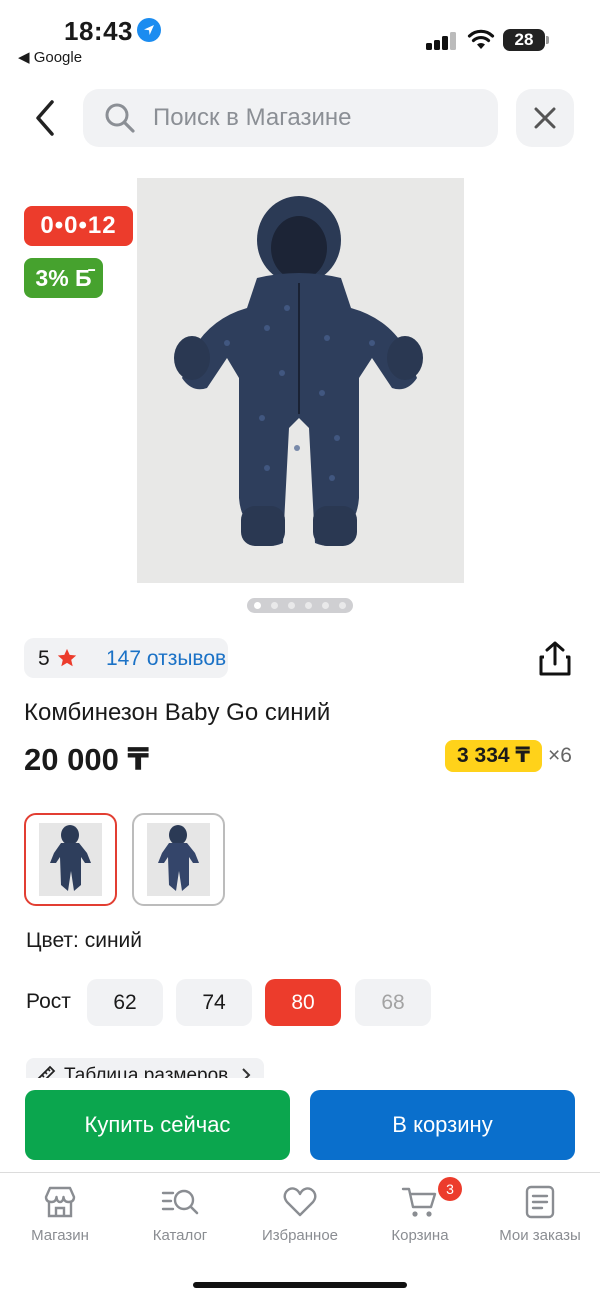 The height and width of the screenshot is (1300, 600). I want to click on share-icon, so click(555, 659).